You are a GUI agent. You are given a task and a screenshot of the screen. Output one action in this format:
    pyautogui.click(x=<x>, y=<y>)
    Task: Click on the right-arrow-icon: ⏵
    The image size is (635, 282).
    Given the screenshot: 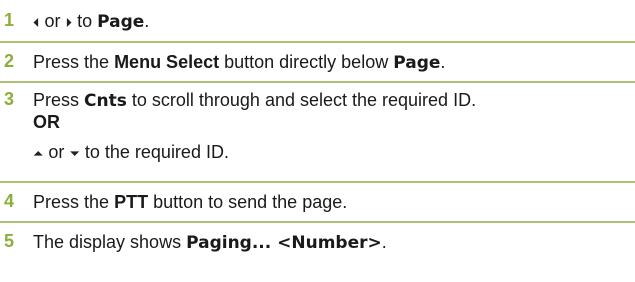 What is the action you would take?
    pyautogui.click(x=69, y=22)
    